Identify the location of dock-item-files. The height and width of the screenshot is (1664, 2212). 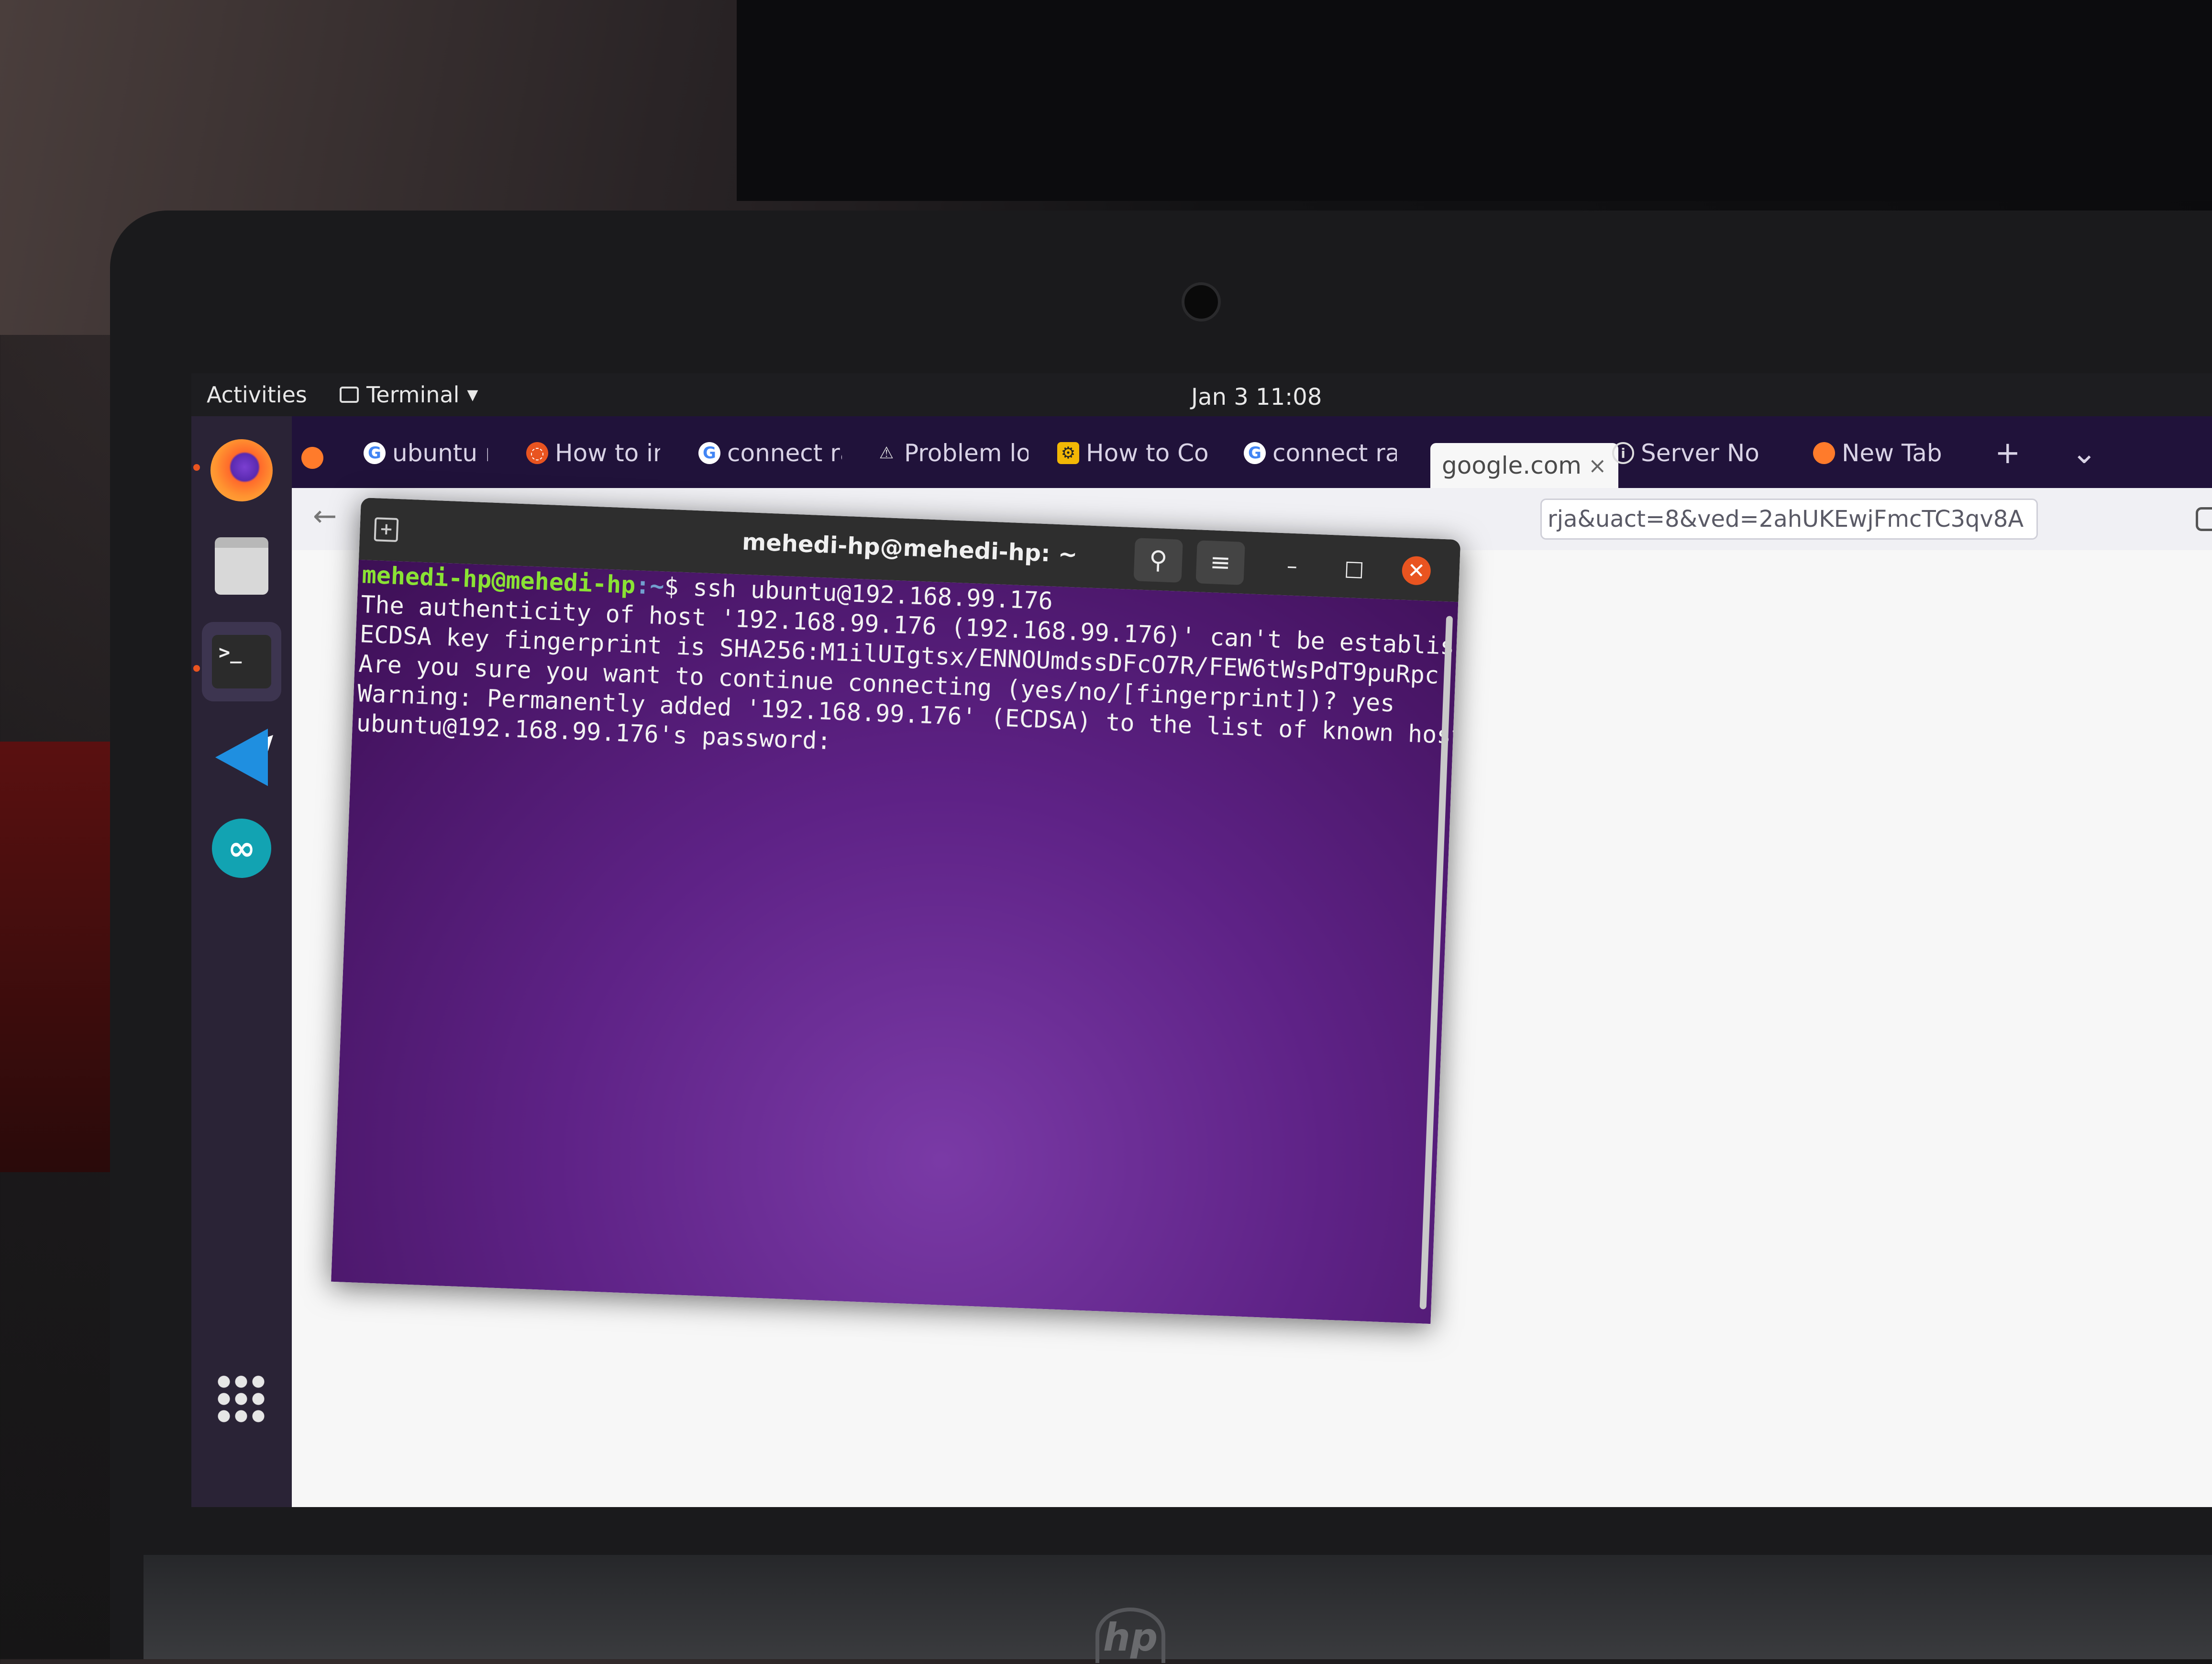
(241, 566).